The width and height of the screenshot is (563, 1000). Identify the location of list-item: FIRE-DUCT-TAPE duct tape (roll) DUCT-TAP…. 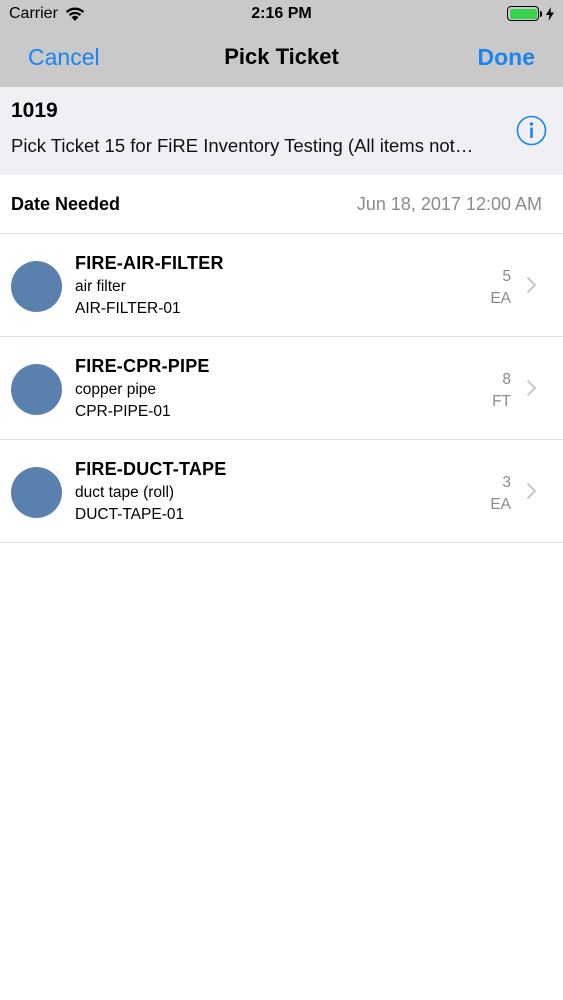
(281, 491).